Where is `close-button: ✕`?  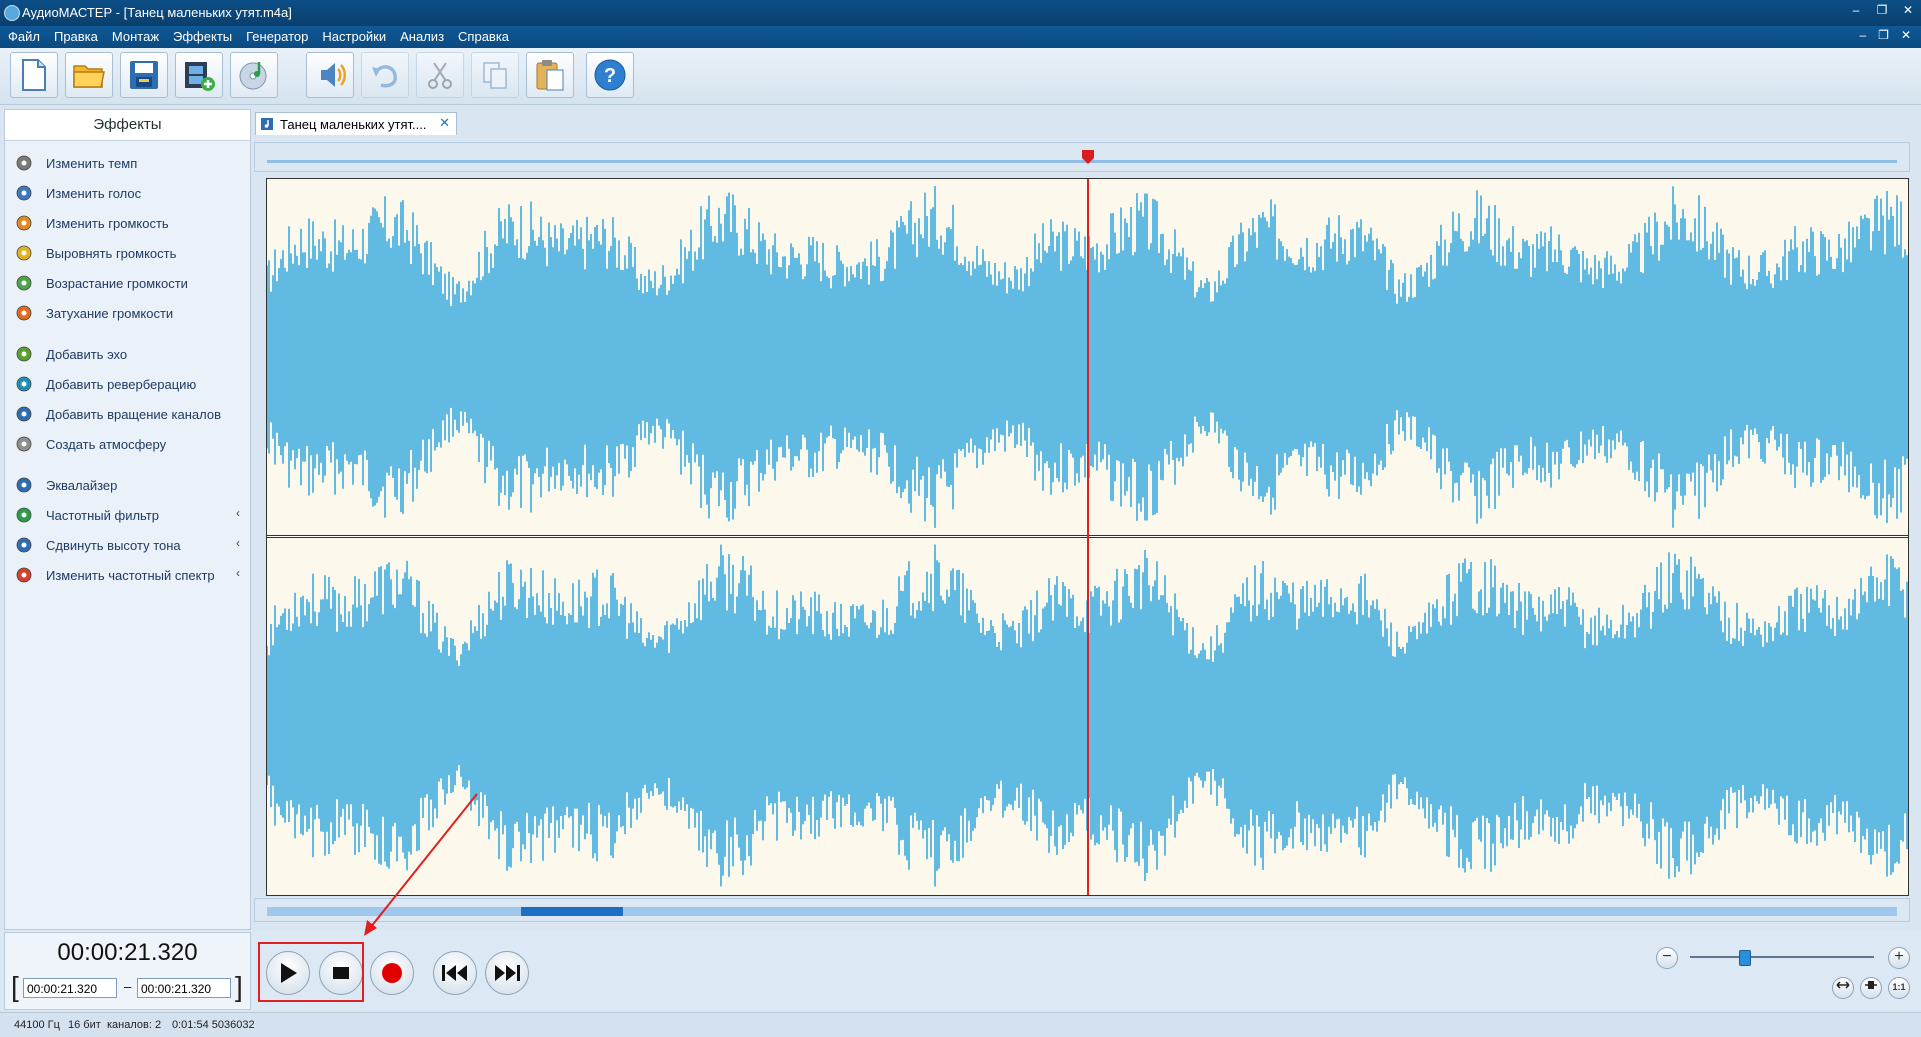
close-button: ✕ is located at coordinates (1908, 12).